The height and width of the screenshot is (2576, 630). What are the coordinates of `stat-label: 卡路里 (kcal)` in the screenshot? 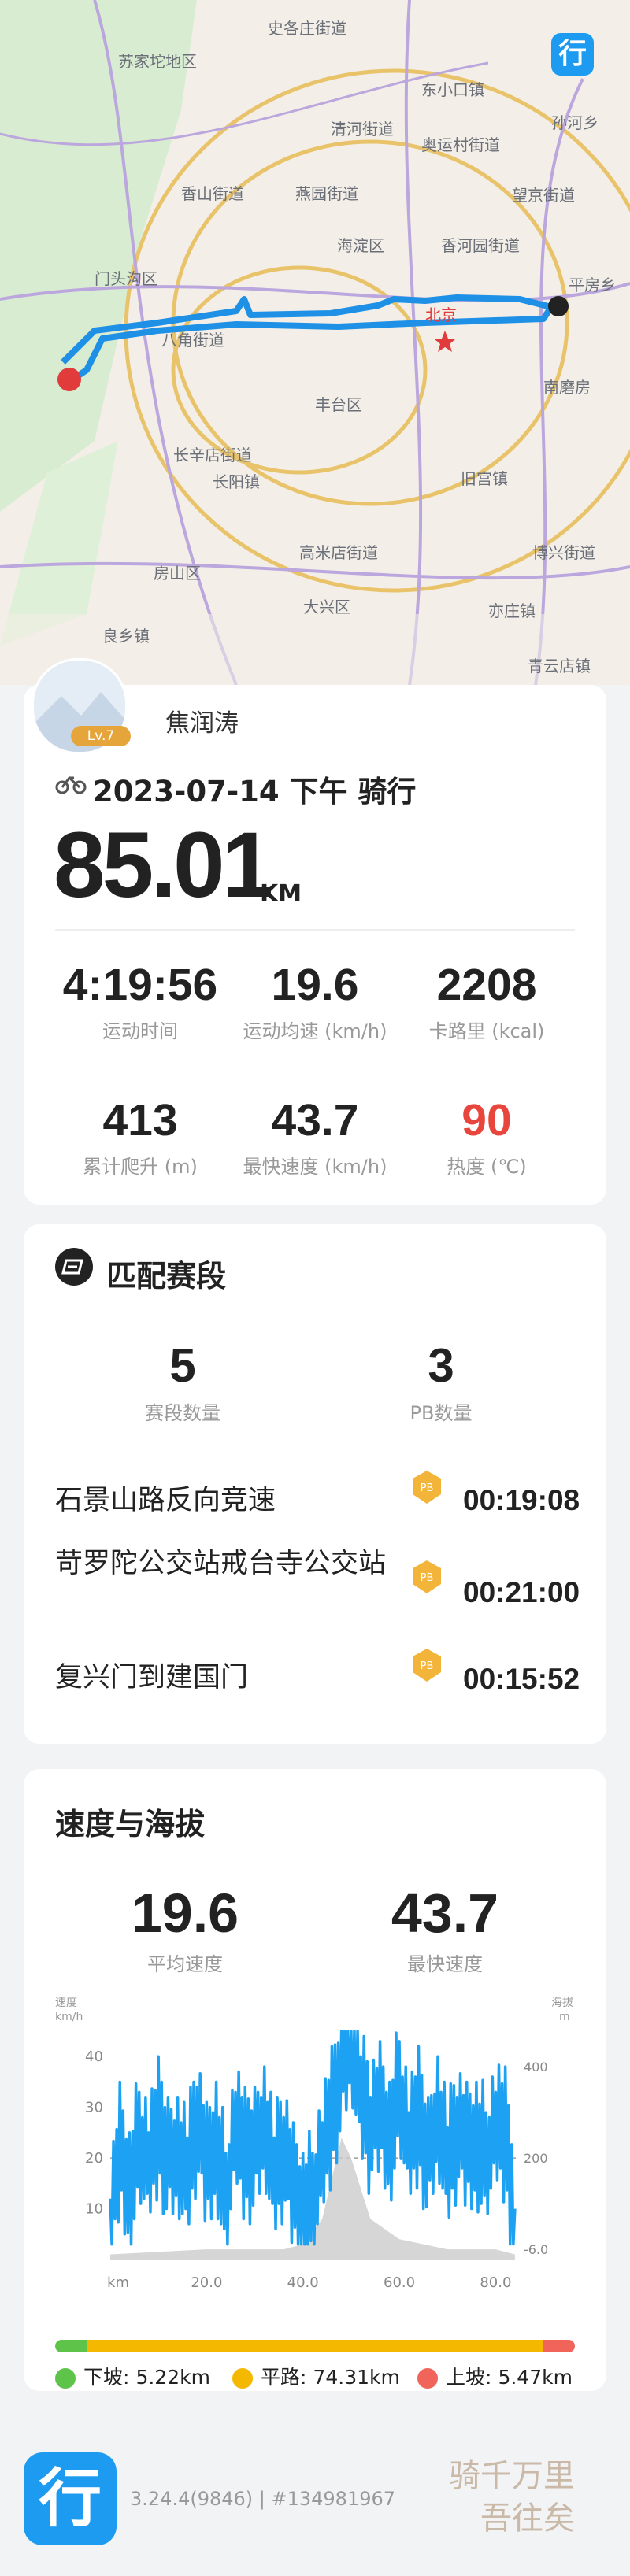 It's located at (486, 1031).